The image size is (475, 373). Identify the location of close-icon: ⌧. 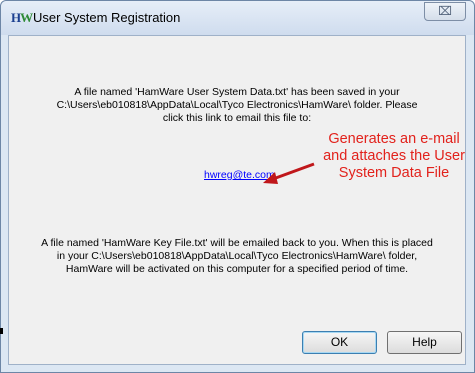
(445, 11).